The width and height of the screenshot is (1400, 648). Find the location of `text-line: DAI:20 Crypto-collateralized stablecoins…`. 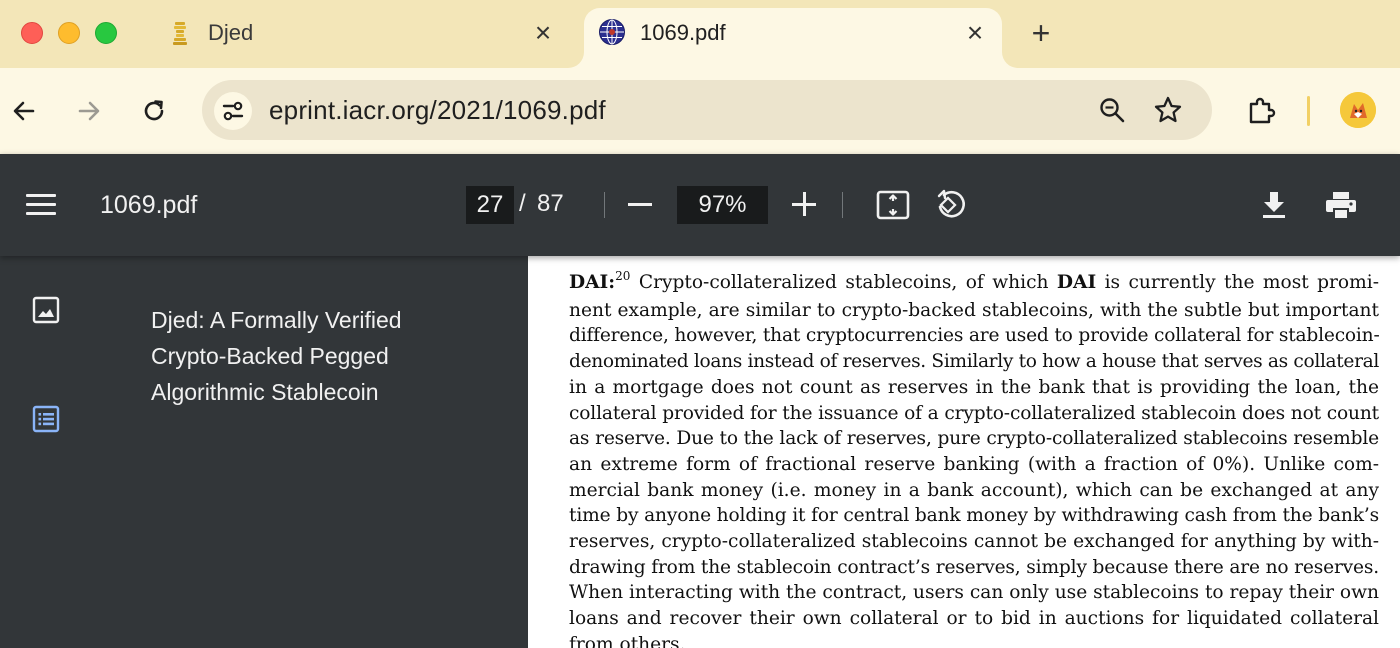

text-line: DAI:20 Crypto-collateralized stablecoins… is located at coordinates (974, 281).